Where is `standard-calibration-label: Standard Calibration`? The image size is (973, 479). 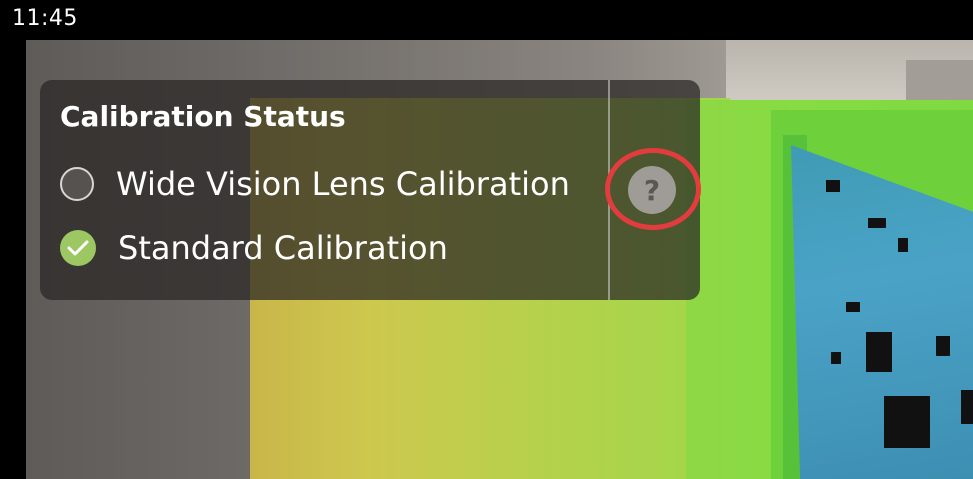
standard-calibration-label: Standard Calibration is located at coordinates (283, 248).